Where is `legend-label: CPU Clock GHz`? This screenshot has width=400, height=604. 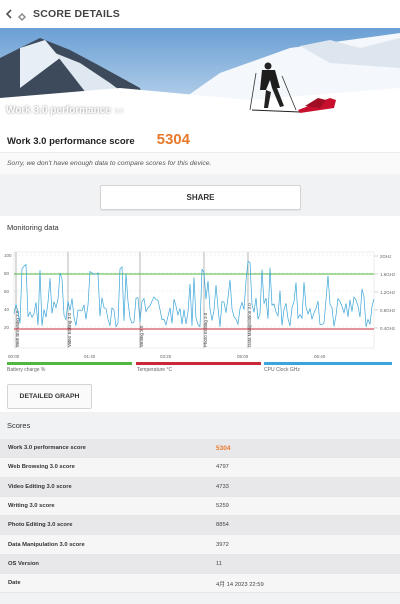 legend-label: CPU Clock GHz is located at coordinates (282, 370).